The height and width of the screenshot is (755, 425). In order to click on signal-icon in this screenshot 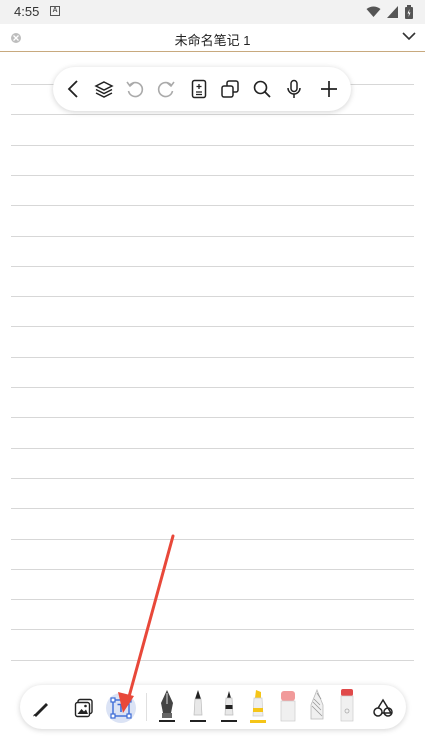, I will do `click(392, 12)`.